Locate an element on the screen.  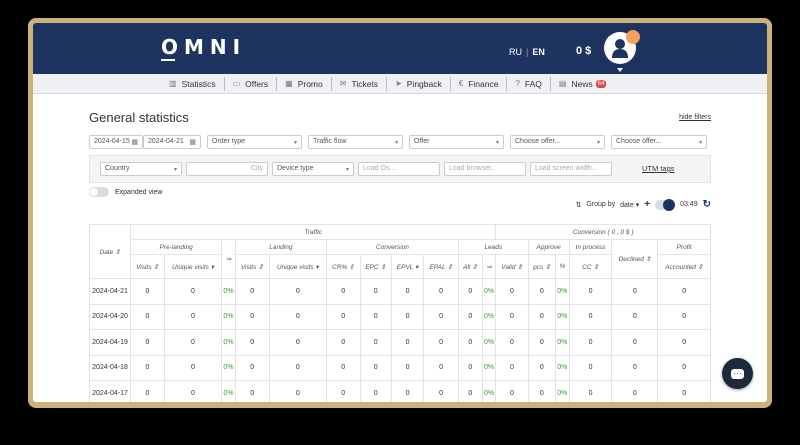
col-declined-label: Declined is located at coordinates (631, 259).